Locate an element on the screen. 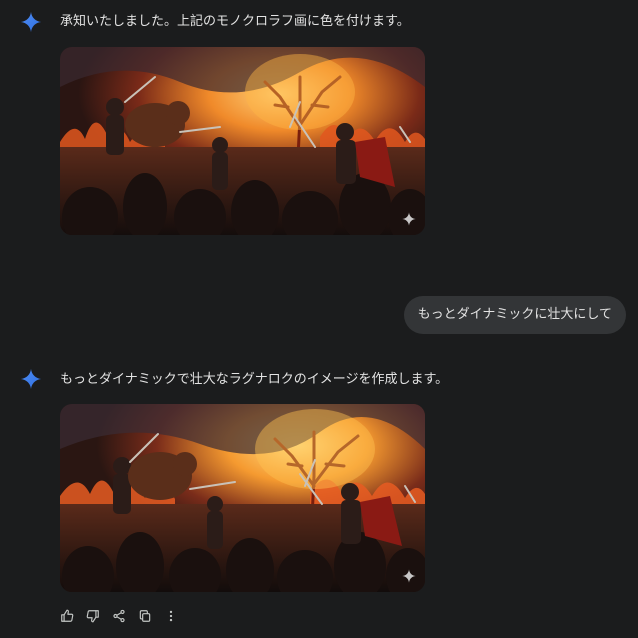  thumbs-down-icon is located at coordinates (93, 616).